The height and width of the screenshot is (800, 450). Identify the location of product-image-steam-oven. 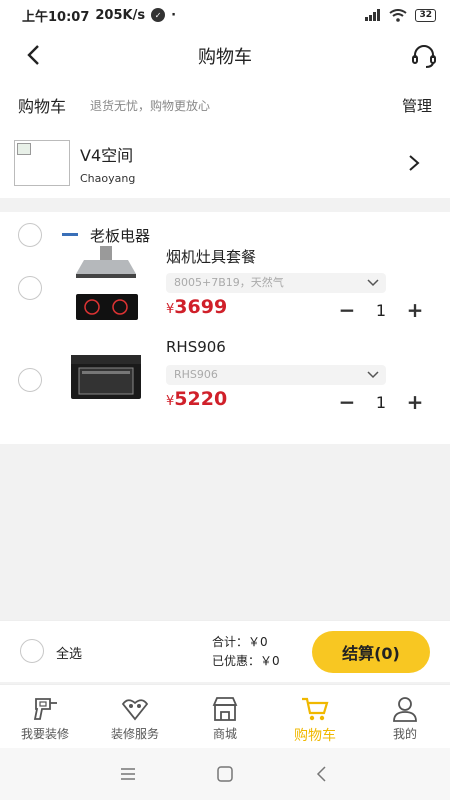
(106, 379).